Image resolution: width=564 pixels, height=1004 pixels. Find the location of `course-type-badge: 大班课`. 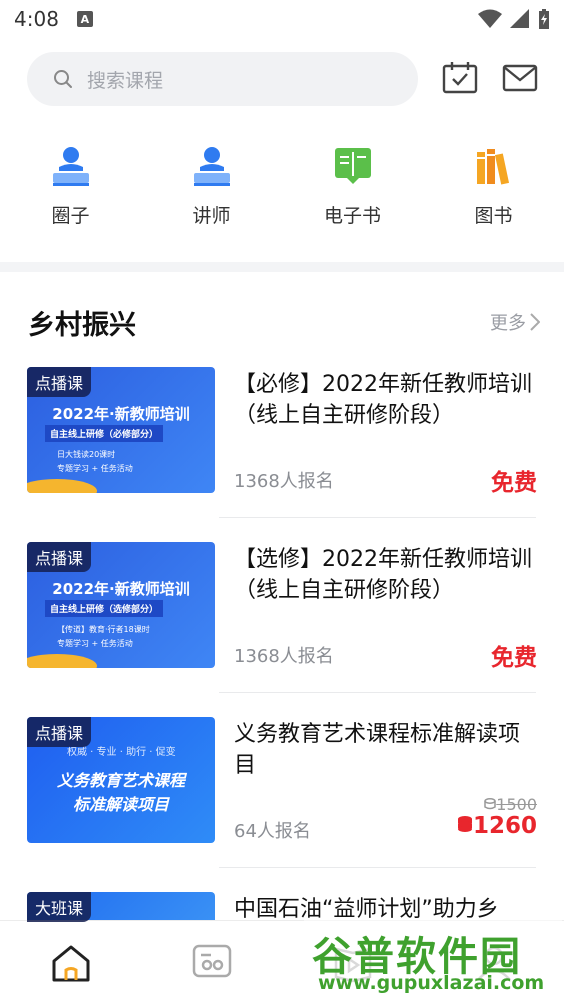

course-type-badge: 大班课 is located at coordinates (59, 907).